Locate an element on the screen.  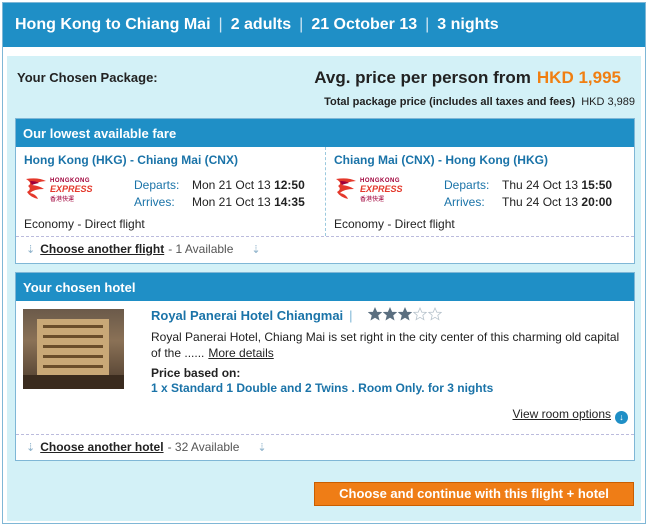
avg-price: Avg. price per person from HKD 1,995 is located at coordinates (467, 78).